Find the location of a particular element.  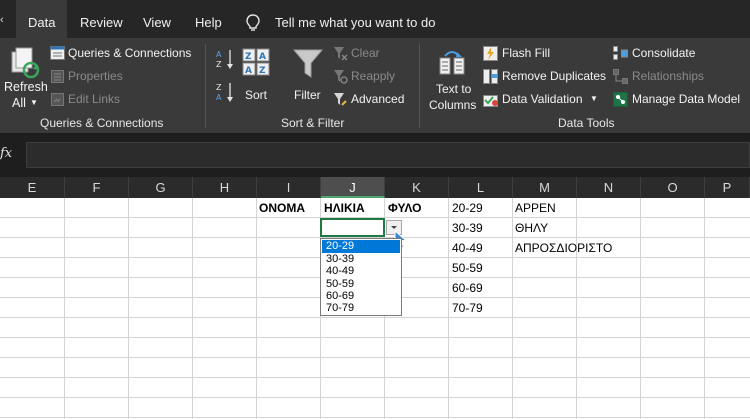

data-validation-label: Data Validation is located at coordinates (542, 99).